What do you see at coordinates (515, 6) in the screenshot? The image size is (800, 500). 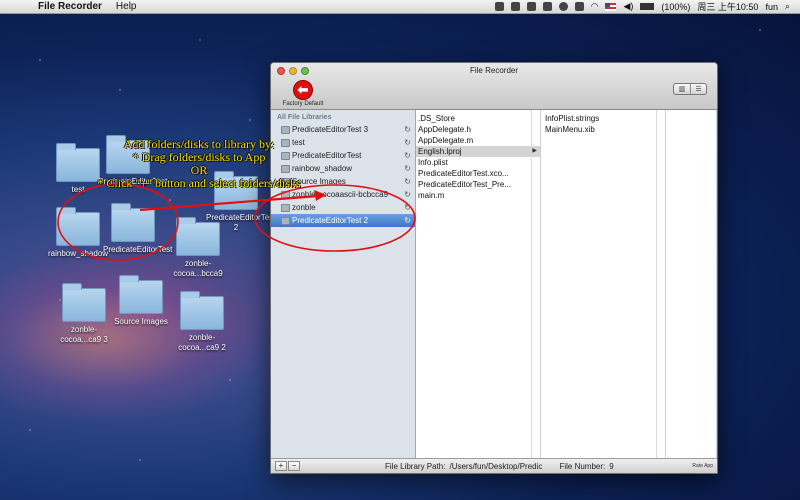 I see `clipboard-icon` at bounding box center [515, 6].